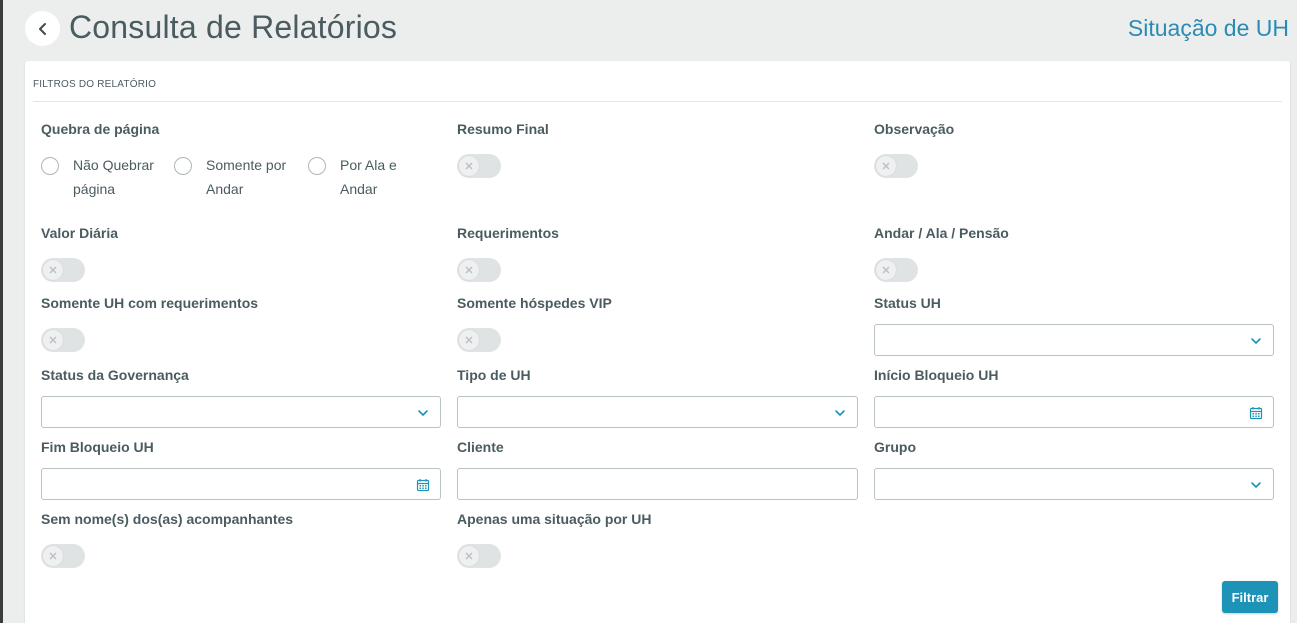  Describe the element at coordinates (534, 303) in the screenshot. I see `somente-vip-label: Somente hóspedes VIP` at that location.